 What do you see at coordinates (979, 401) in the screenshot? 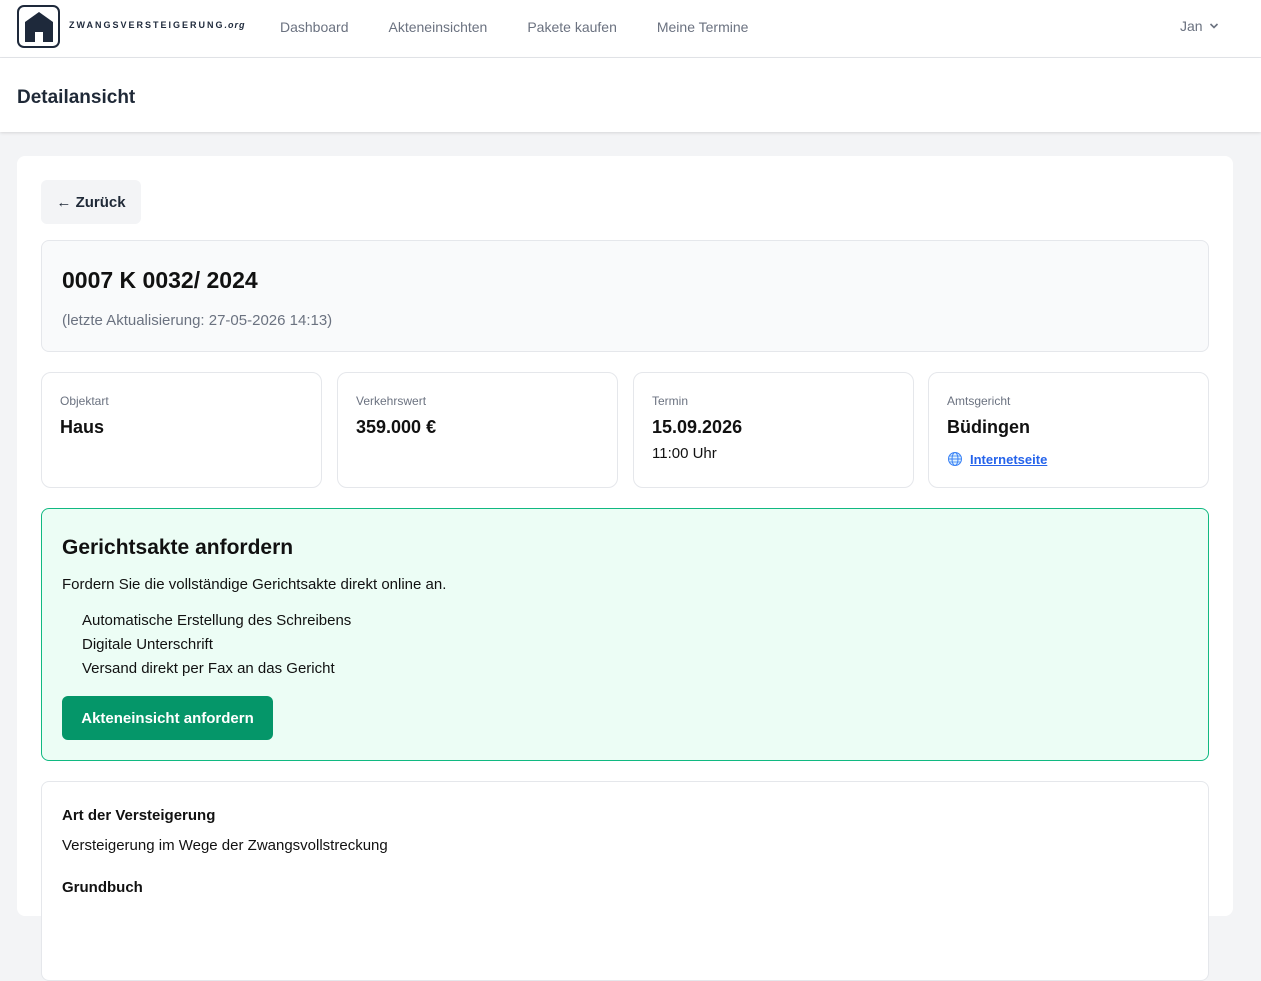
I see `info-label: Amtsgericht` at bounding box center [979, 401].